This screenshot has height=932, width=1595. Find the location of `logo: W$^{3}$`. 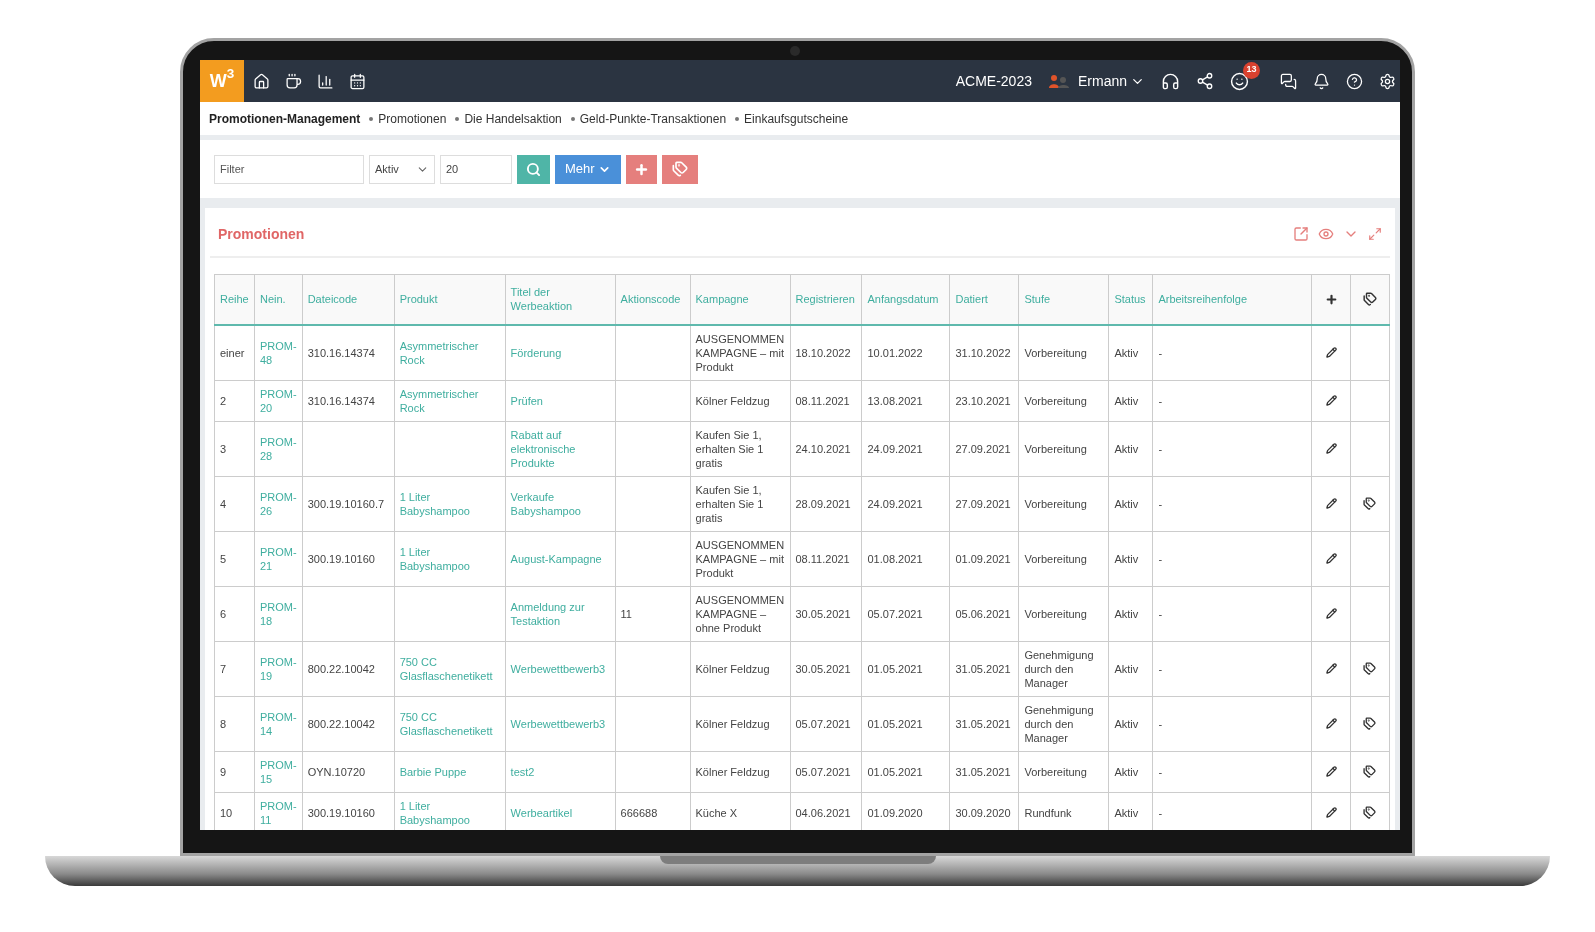

logo: W$^{3}$ is located at coordinates (222, 81).